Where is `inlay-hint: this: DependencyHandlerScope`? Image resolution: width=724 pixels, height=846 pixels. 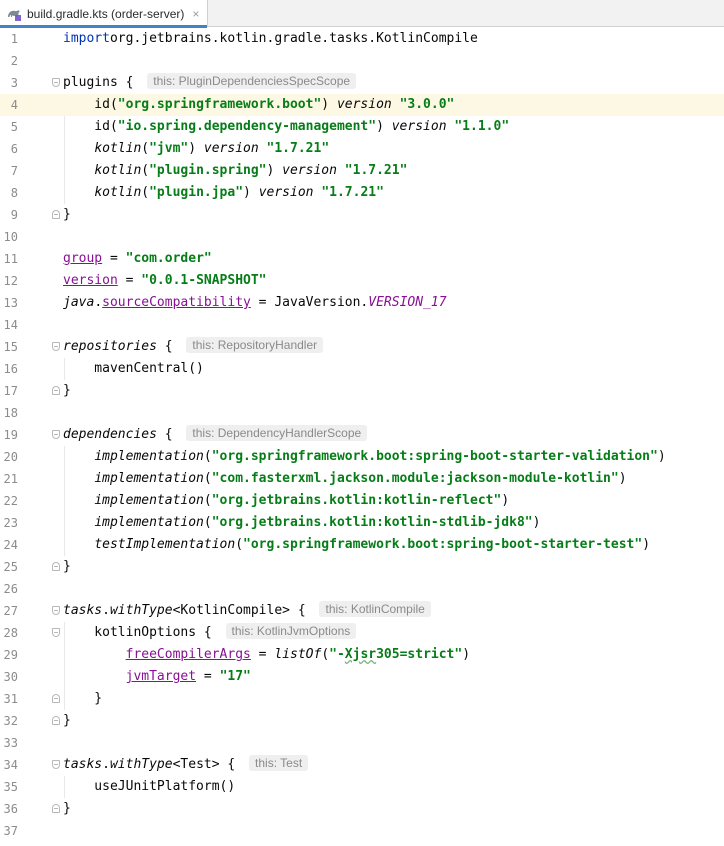 inlay-hint: this: DependencyHandlerScope is located at coordinates (277, 433).